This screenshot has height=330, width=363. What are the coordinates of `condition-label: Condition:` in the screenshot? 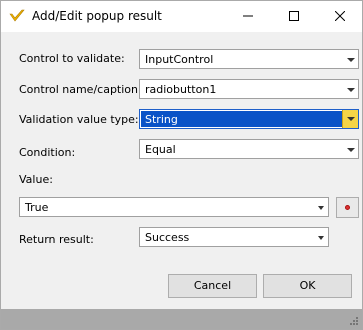 It's located at (47, 152).